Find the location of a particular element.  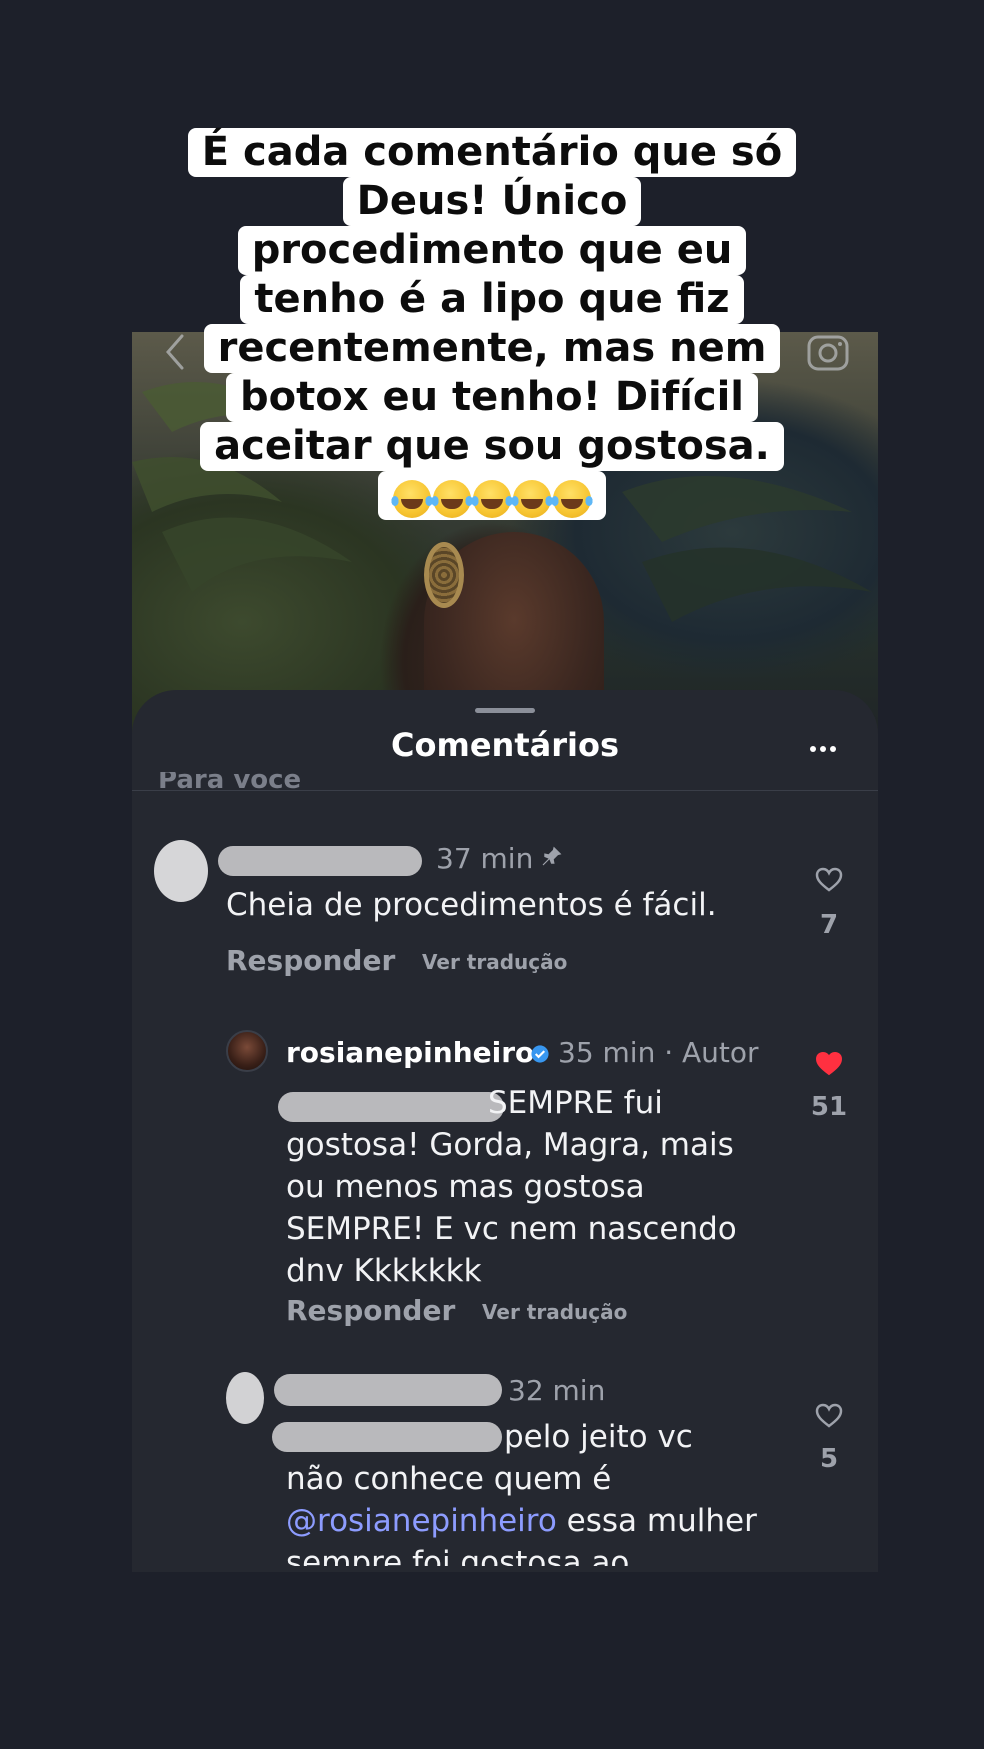

author-username: rosianepinheiro is located at coordinates (410, 1052).